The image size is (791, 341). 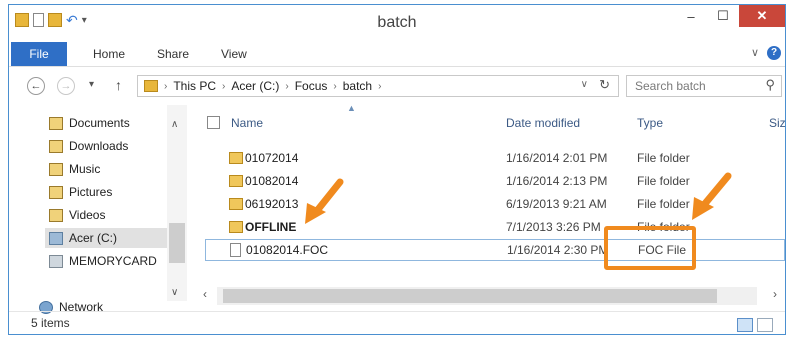 I want to click on memory-card-icon, so click(x=56, y=261).